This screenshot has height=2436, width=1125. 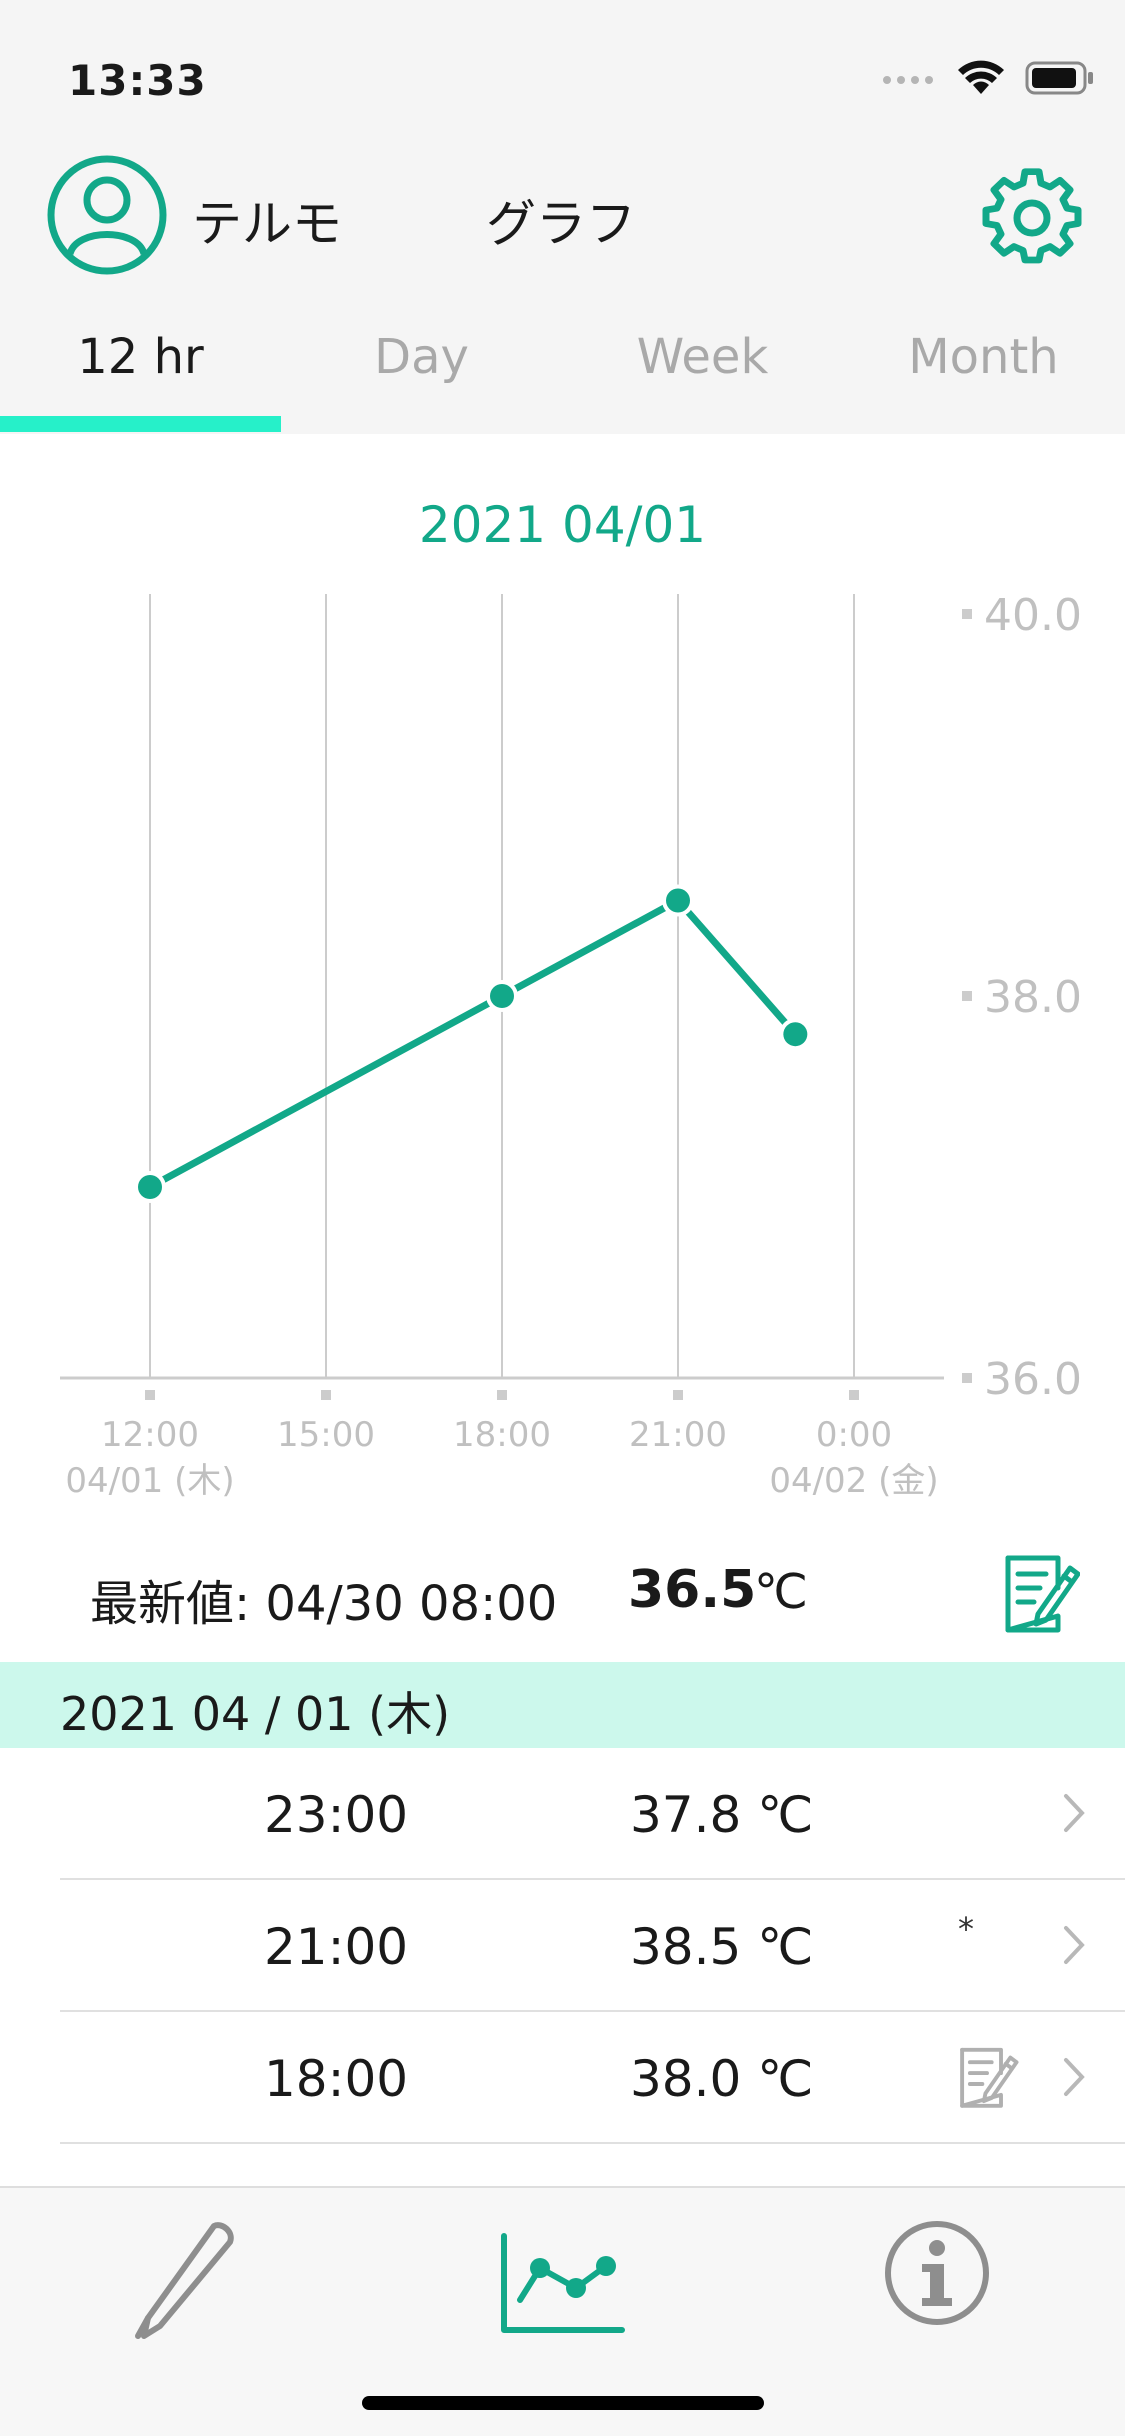 I want to click on note-icon, so click(x=989, y=2077).